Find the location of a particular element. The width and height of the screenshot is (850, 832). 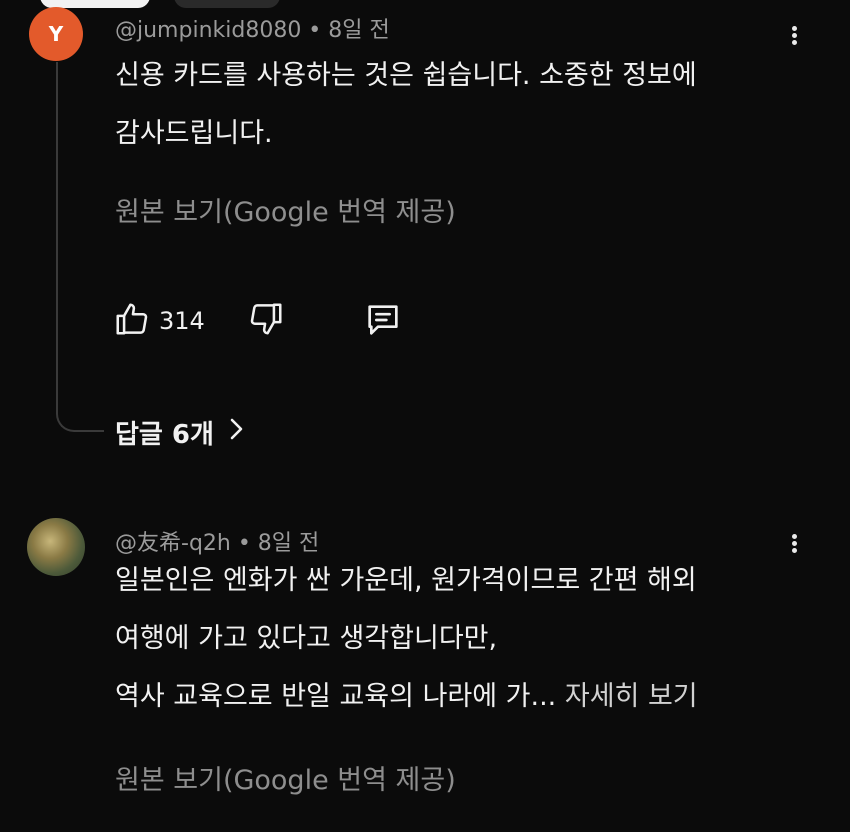

comment-body: 신용 카드를 사용하는 것은 쉽습니다. 소중한 정보에 감사드립니다. is located at coordinates (406, 105).